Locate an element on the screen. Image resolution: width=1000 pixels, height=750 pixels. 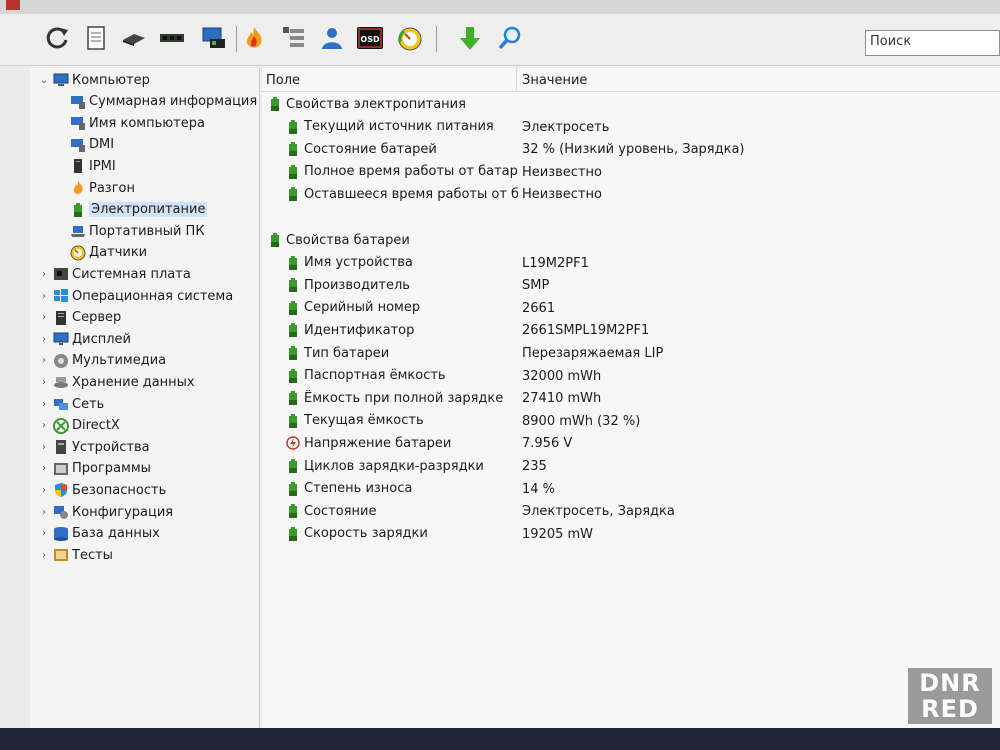
table-row: Напряжение батареи 7.956 V is located at coordinates (641, 443).